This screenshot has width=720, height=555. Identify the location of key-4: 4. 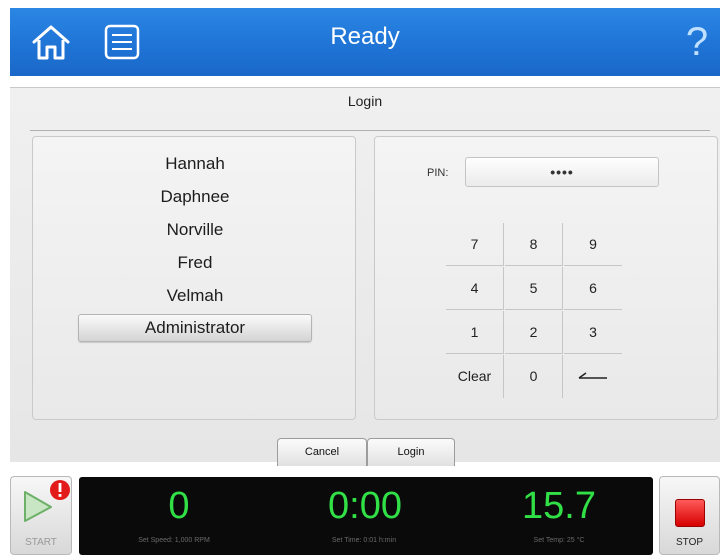
(475, 288).